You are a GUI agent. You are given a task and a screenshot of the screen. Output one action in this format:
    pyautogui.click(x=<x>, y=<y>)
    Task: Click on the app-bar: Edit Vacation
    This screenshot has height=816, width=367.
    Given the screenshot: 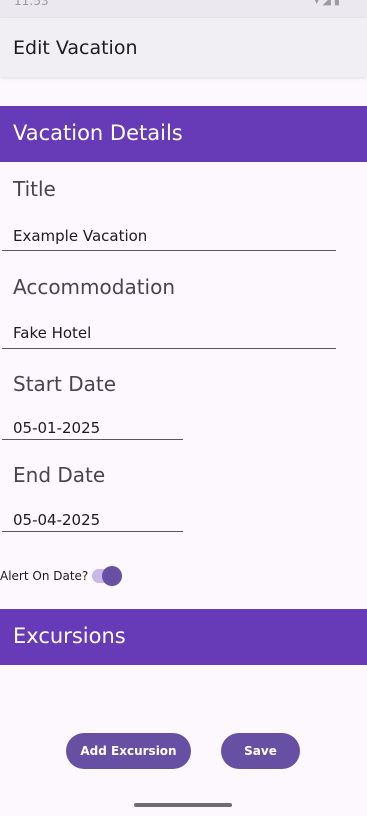 What is the action you would take?
    pyautogui.click(x=183, y=47)
    